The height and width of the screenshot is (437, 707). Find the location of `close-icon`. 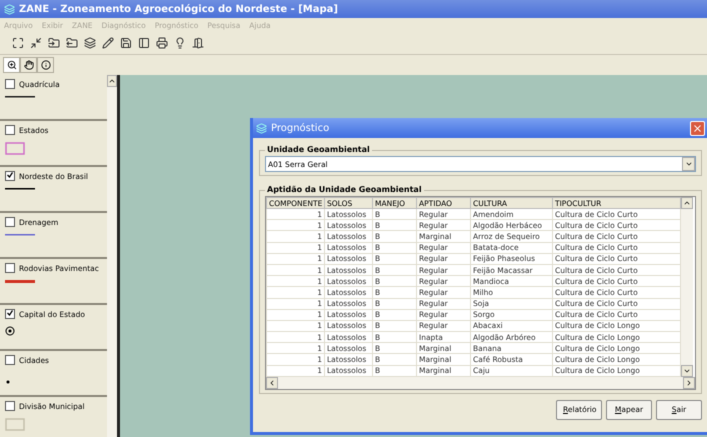

close-icon is located at coordinates (697, 128).